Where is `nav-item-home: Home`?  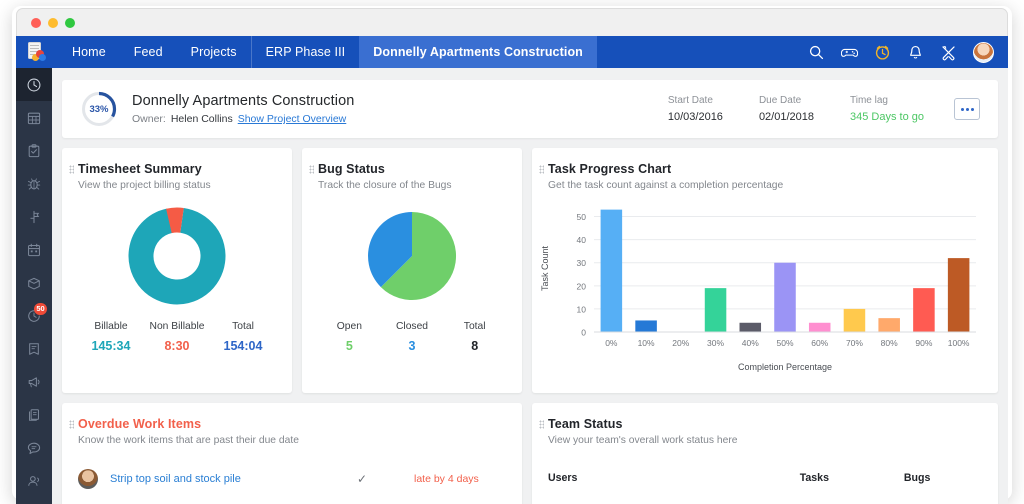 nav-item-home: Home is located at coordinates (89, 52).